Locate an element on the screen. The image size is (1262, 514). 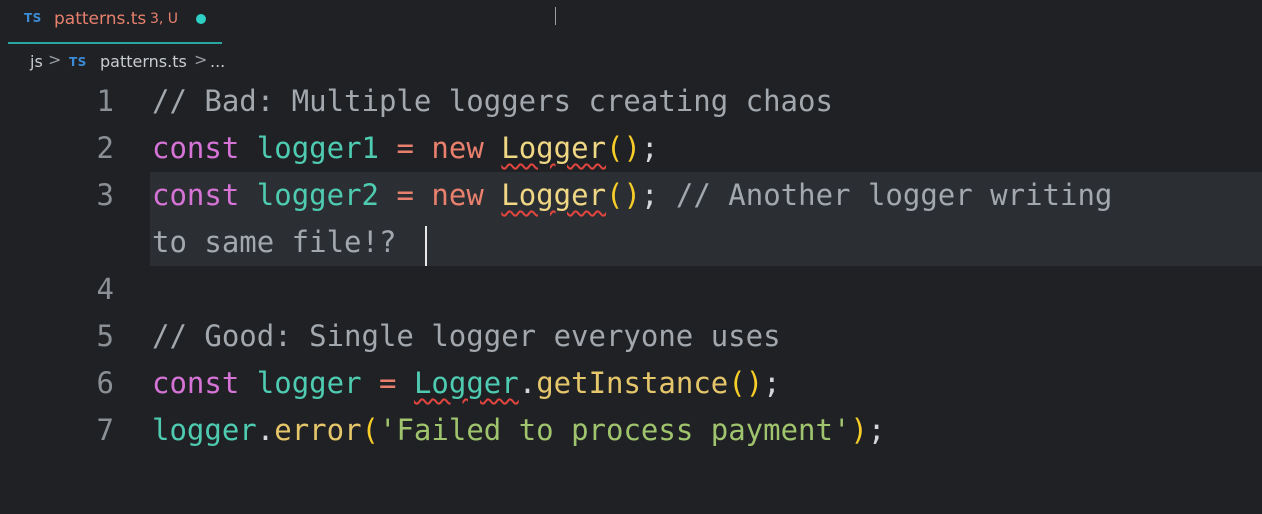
breadcrumb-file: patterns.ts is located at coordinates (143, 61).